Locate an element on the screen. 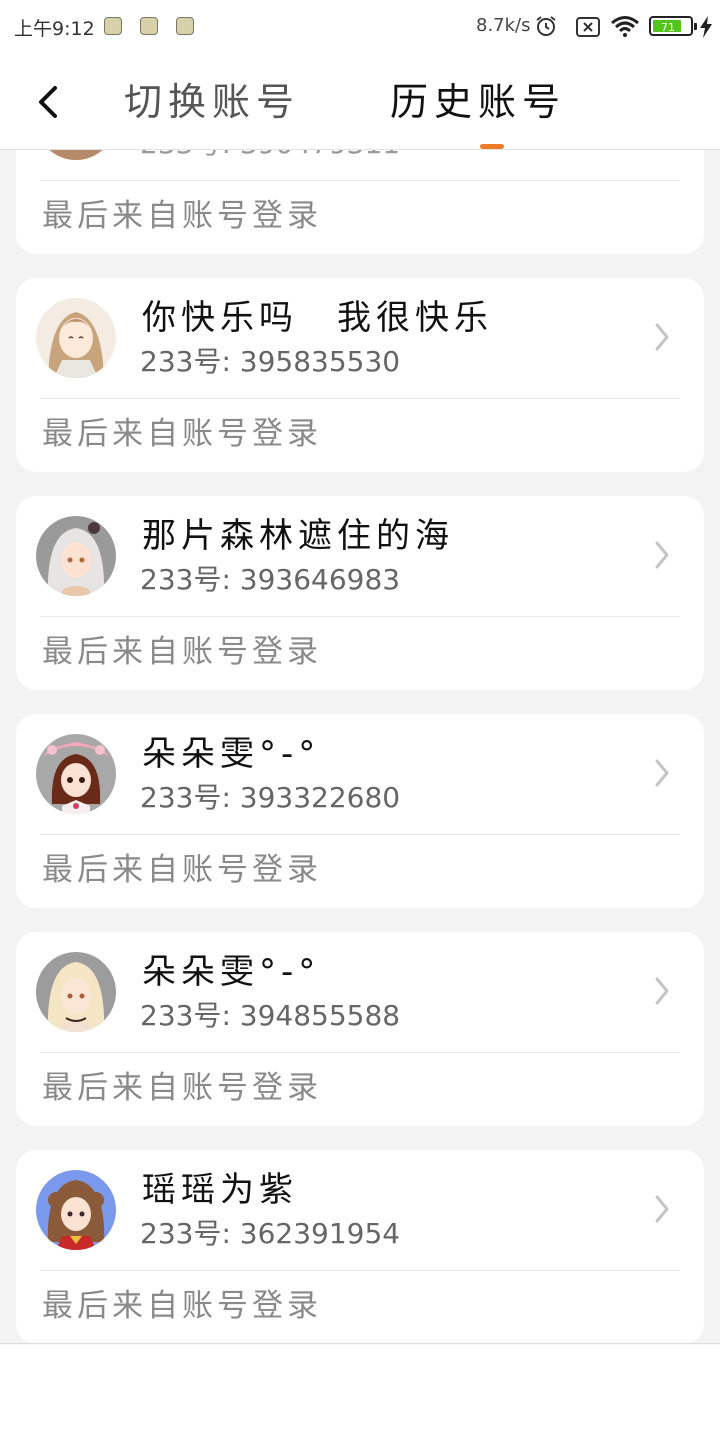 The image size is (720, 1440). account-id: 233号: 395835530 is located at coordinates (270, 361).